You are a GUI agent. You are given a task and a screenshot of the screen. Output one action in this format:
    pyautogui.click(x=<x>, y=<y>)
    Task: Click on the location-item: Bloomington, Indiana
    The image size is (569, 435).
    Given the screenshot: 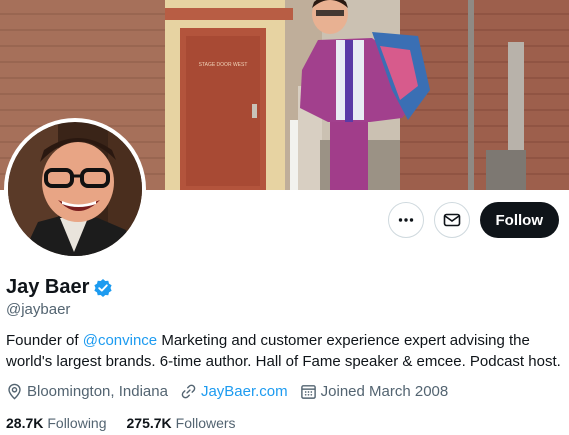 What is the action you would take?
    pyautogui.click(x=87, y=391)
    